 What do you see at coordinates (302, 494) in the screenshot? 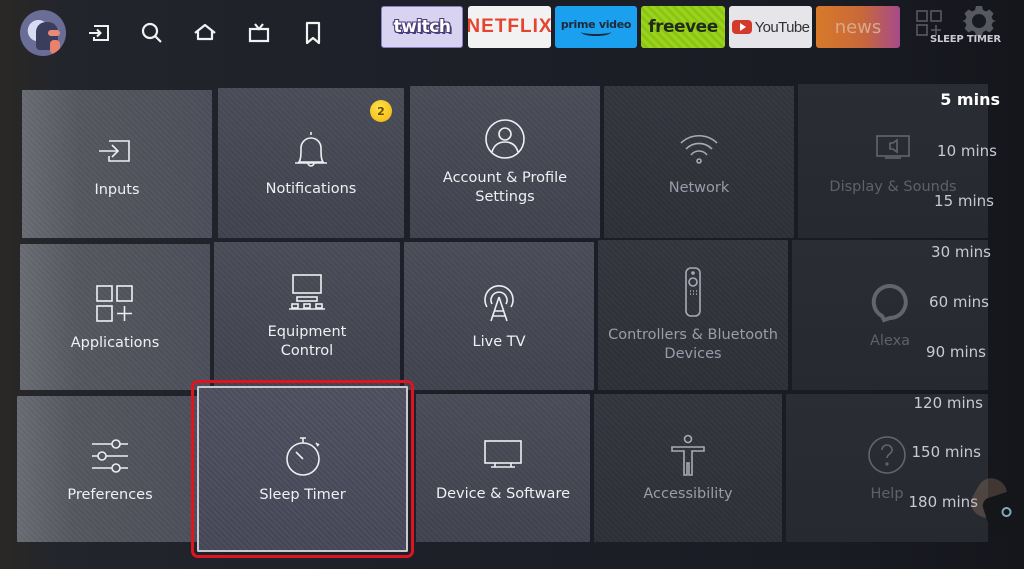
I see `tile-label: Sleep Timer` at bounding box center [302, 494].